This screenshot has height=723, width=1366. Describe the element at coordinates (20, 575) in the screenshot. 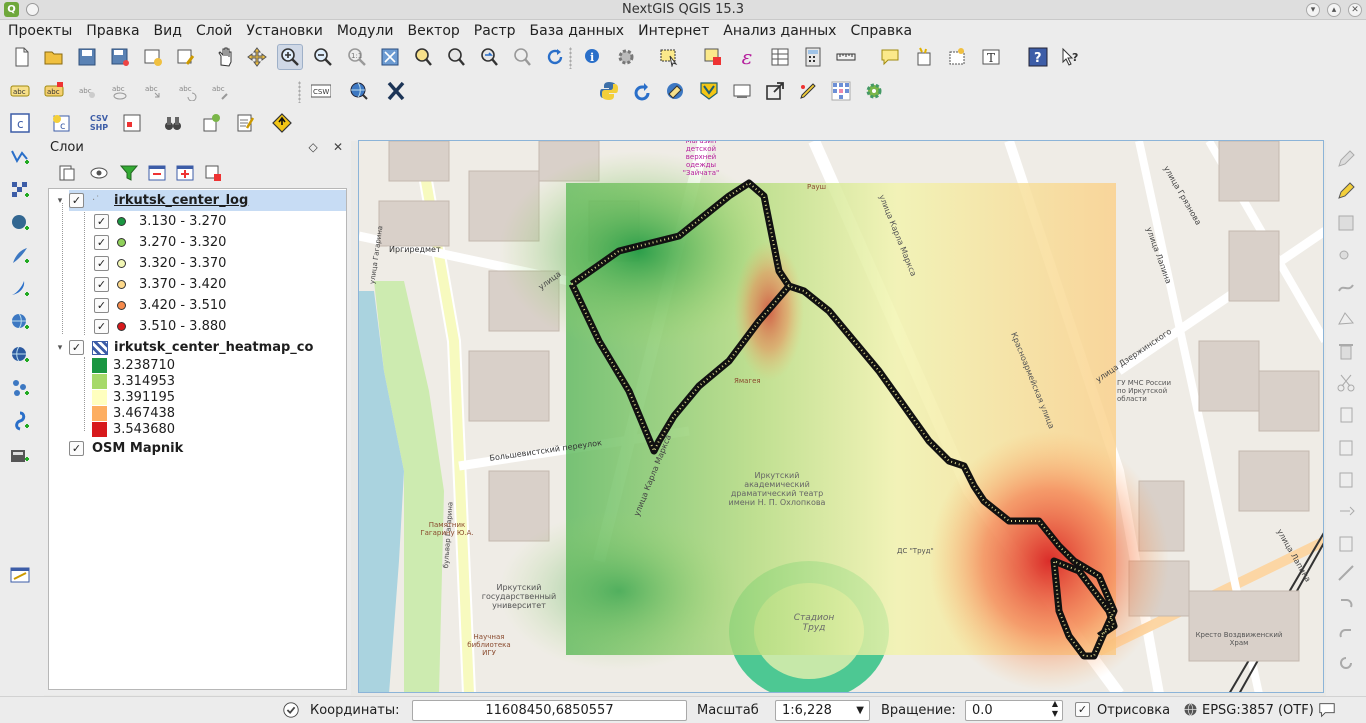

I see `layout-manager-side-icon` at that location.